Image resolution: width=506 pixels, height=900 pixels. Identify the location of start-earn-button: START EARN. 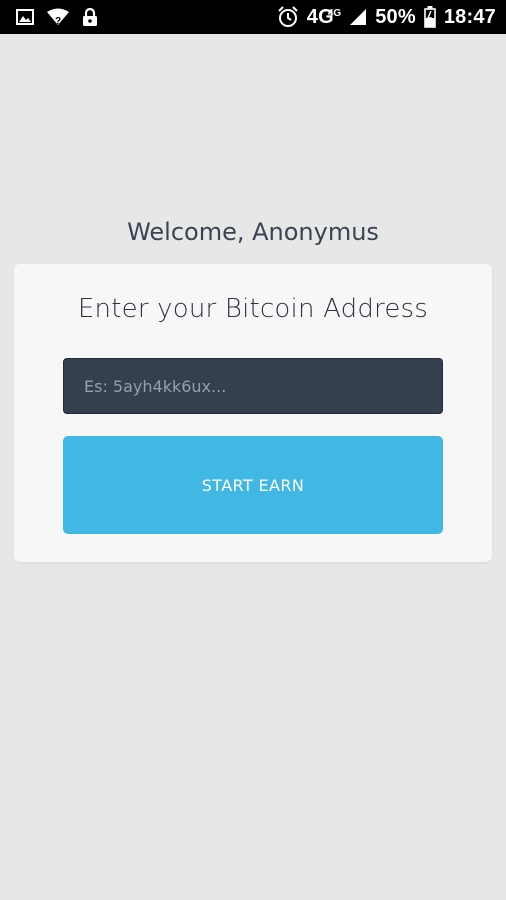
(253, 485).